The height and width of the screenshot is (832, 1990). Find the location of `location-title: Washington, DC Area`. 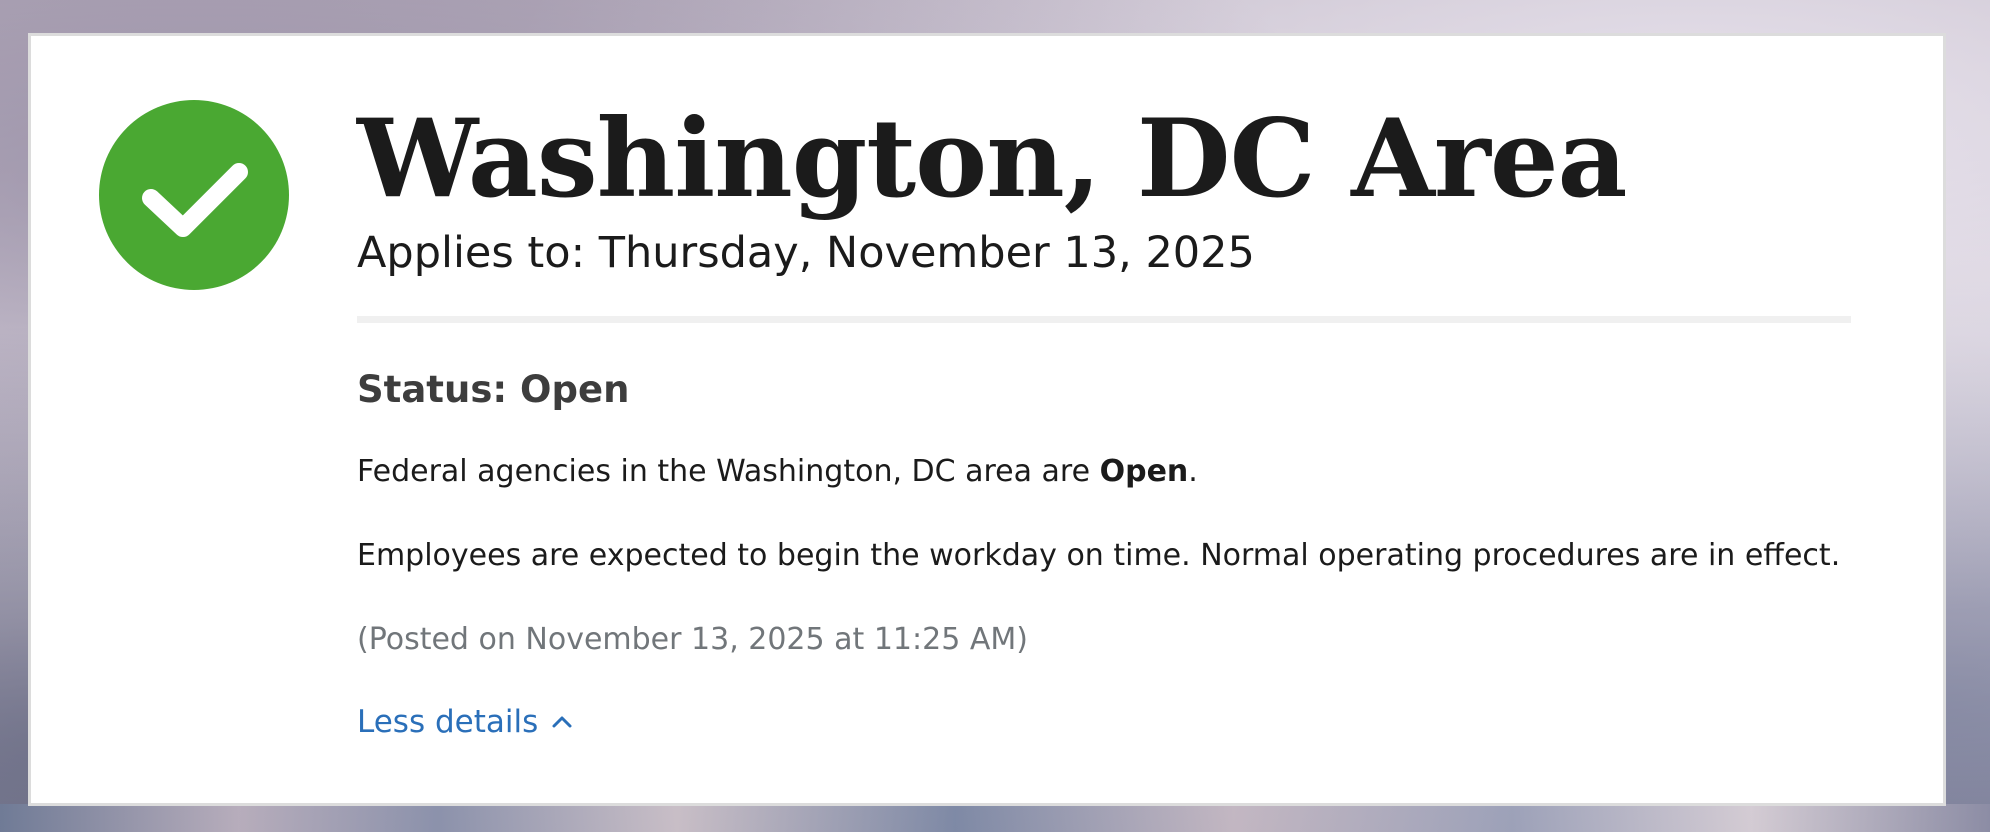

location-title: Washington, DC Area is located at coordinates (992, 159).